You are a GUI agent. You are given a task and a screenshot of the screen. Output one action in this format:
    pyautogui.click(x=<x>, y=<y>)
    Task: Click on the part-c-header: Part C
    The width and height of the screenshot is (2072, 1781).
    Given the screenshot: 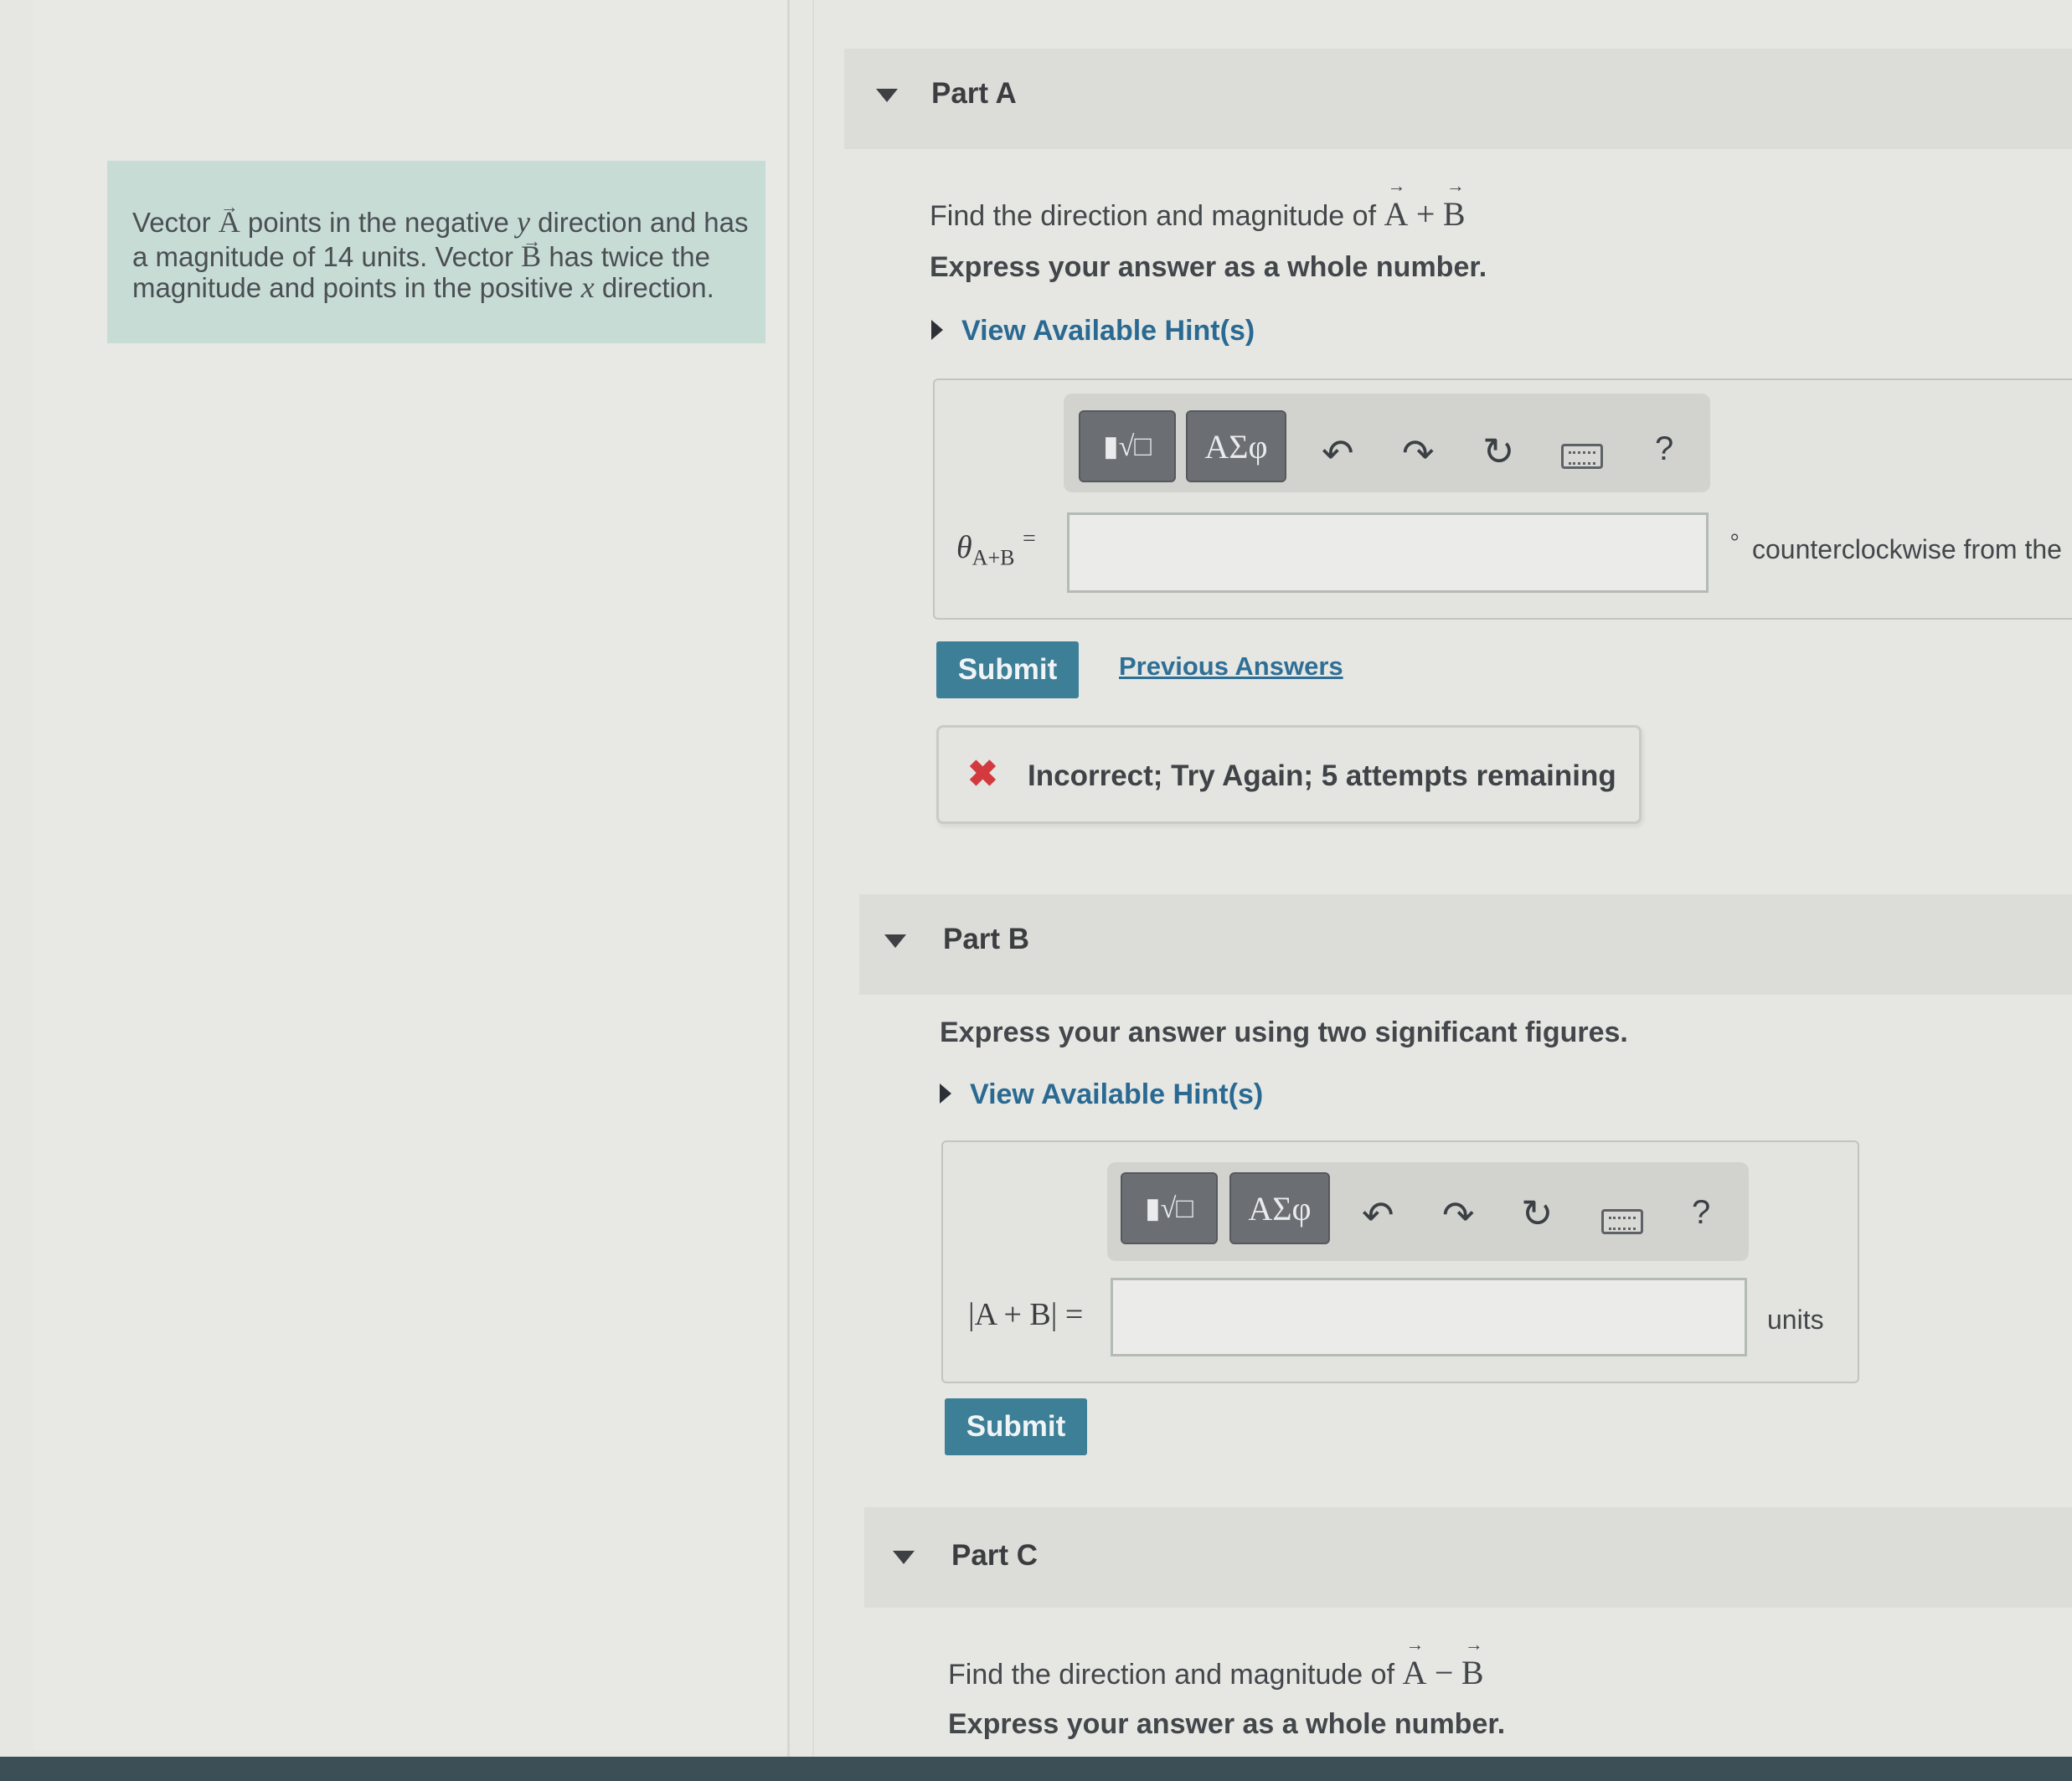 What is the action you would take?
    pyautogui.click(x=1468, y=1557)
    